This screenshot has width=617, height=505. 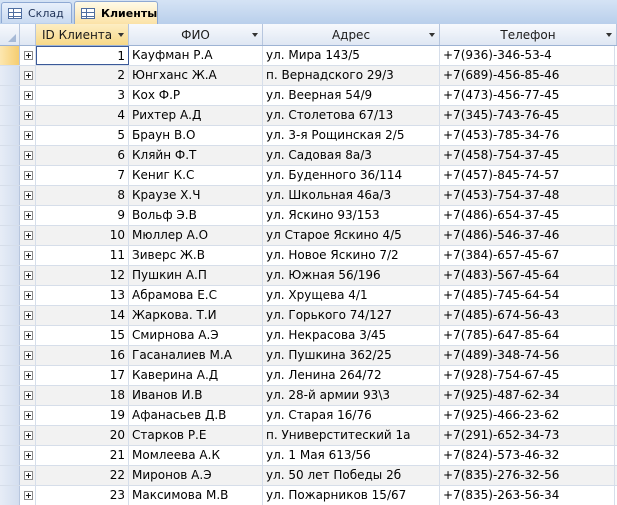 What do you see at coordinates (82, 335) in the screenshot?
I see `cell-id: 15` at bounding box center [82, 335].